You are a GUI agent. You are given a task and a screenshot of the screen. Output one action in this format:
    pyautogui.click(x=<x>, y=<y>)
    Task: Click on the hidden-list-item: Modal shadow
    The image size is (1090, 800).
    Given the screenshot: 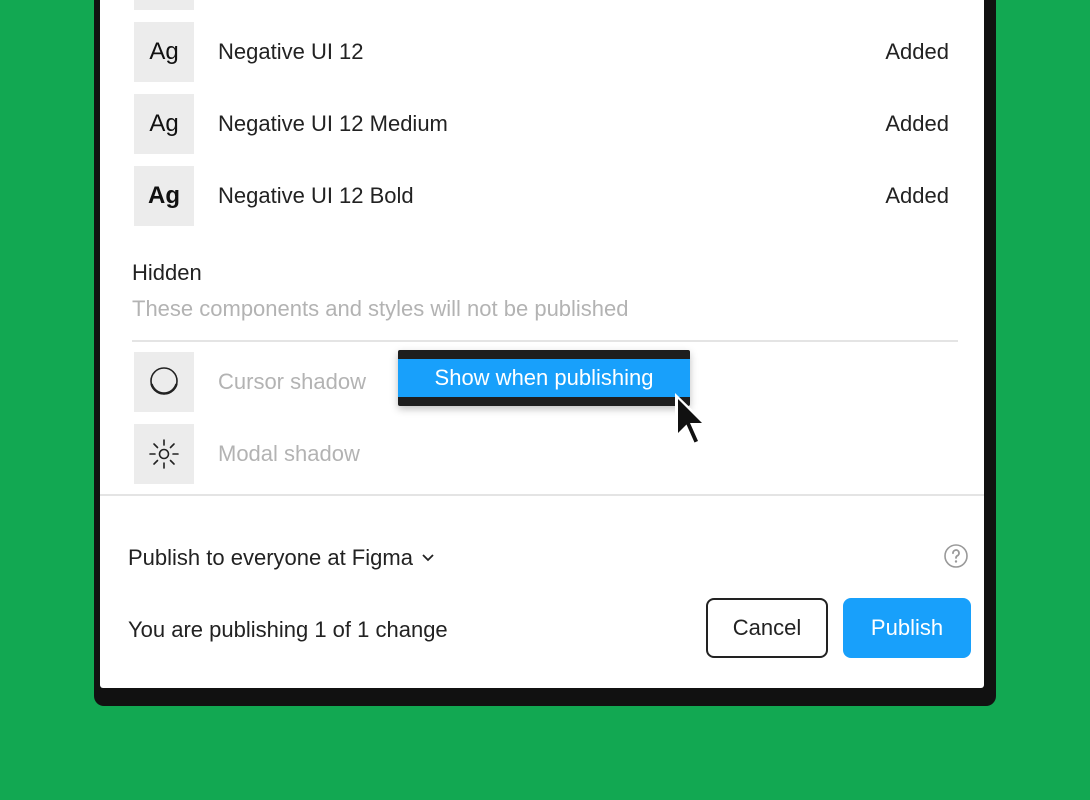 What is the action you would take?
    pyautogui.click(x=541, y=454)
    